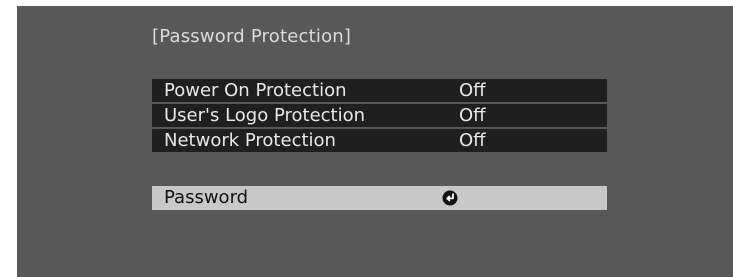  Describe the element at coordinates (265, 115) in the screenshot. I see `menu-item-label: User's Logo Protection` at that location.